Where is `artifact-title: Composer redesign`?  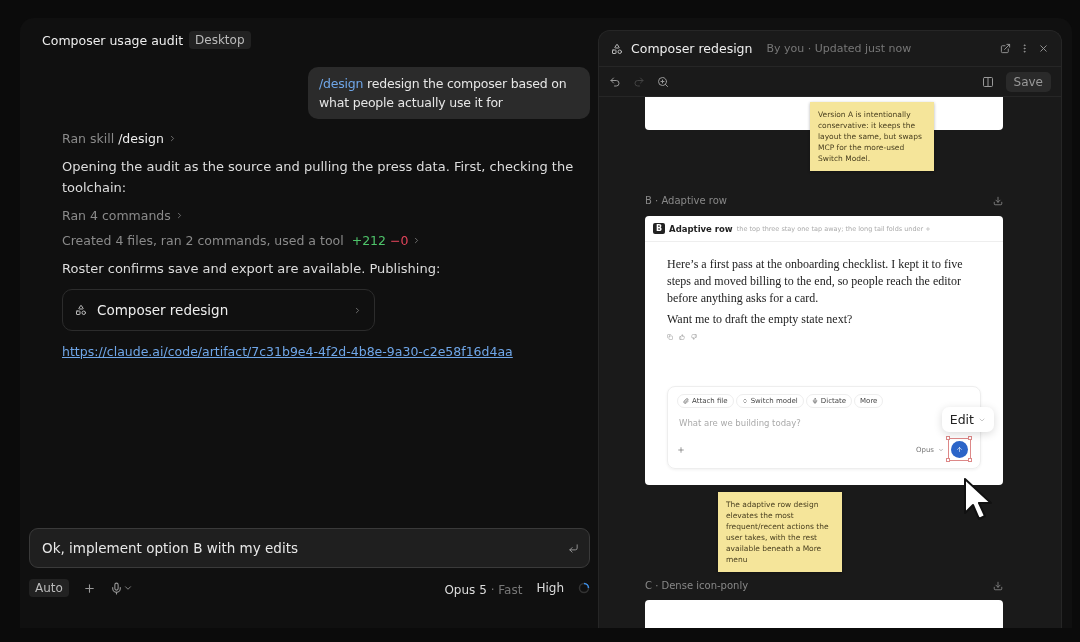
artifact-title: Composer redesign is located at coordinates (692, 48).